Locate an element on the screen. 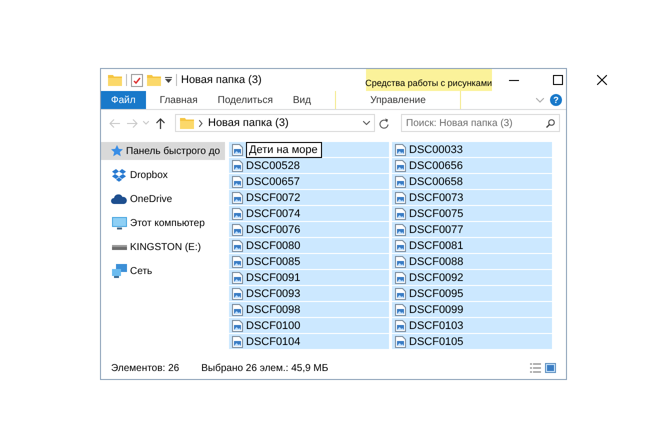  nav-item: Панель быстрого до is located at coordinates (163, 151).